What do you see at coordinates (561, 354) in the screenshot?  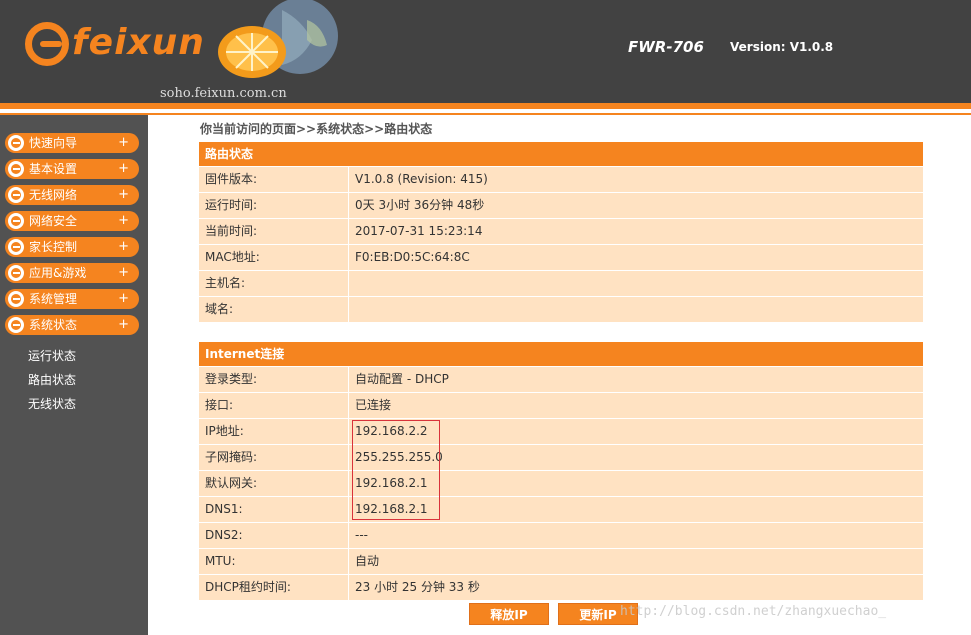 I see `panel-title: Internet连接` at bounding box center [561, 354].